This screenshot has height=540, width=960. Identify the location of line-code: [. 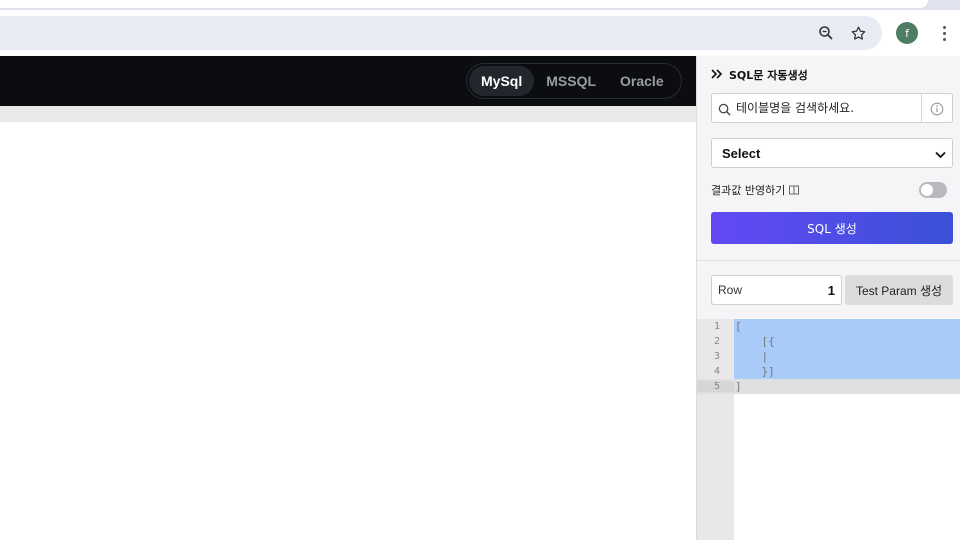
(738, 326).